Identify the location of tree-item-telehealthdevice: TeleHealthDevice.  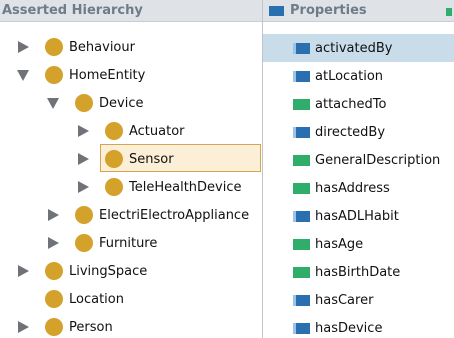
(159, 187).